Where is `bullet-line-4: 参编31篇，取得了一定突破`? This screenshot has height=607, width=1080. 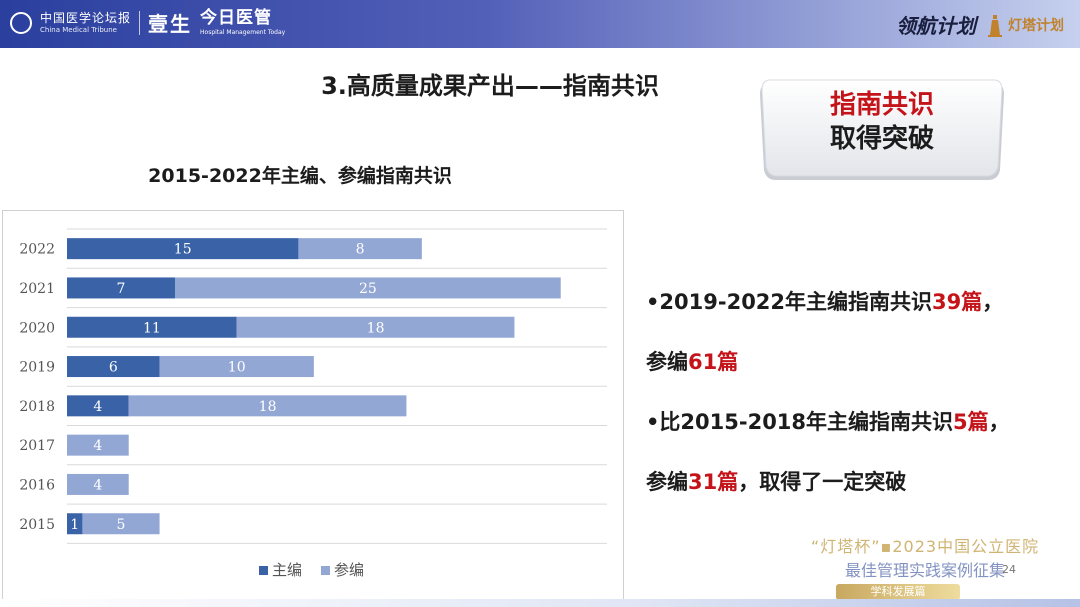 bullet-line-4: 参编31篇，取得了一定突破 is located at coordinates (856, 482).